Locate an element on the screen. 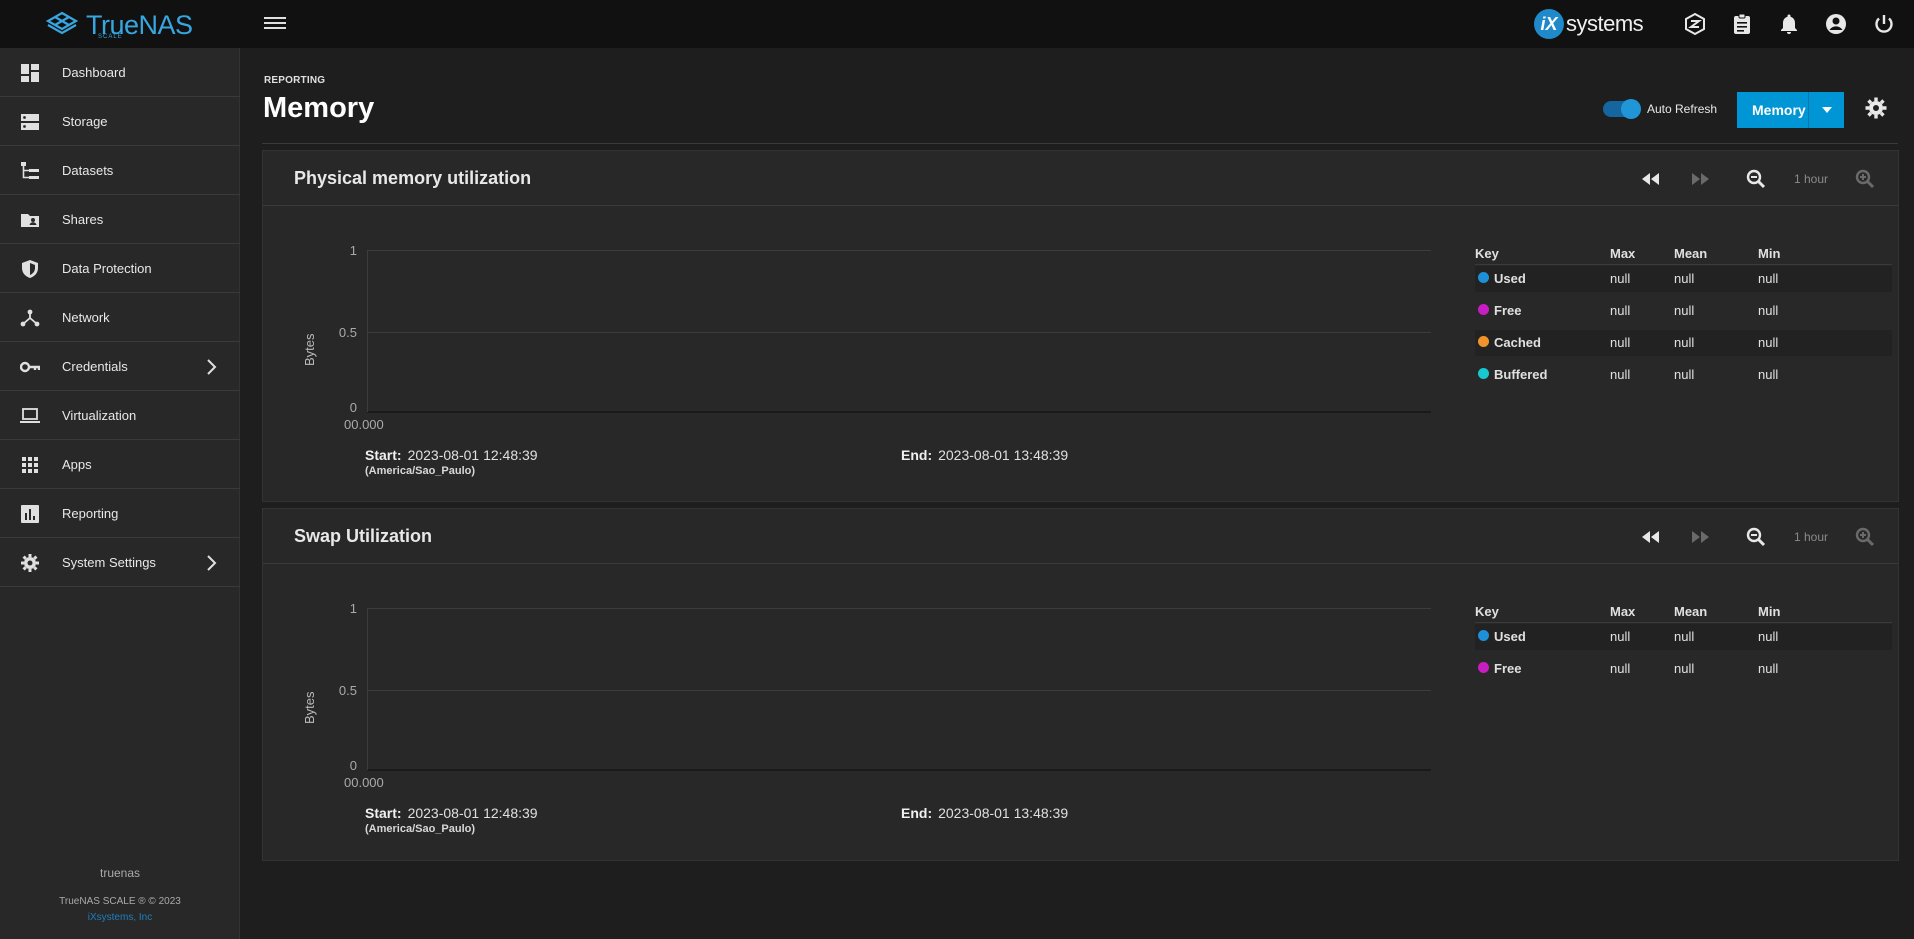  report-type-select: Memory is located at coordinates (1790, 110).